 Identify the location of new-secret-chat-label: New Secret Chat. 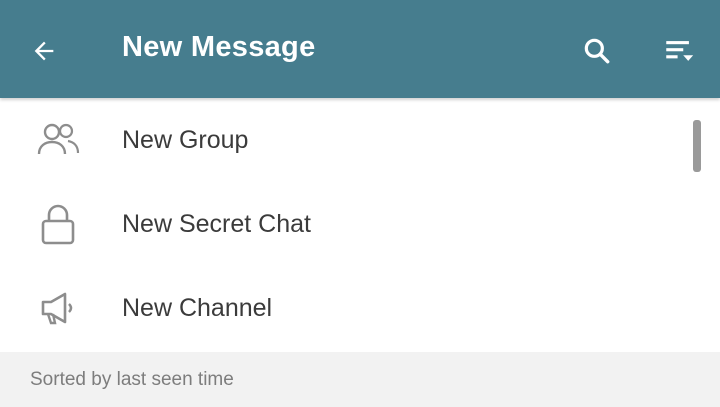
(216, 223).